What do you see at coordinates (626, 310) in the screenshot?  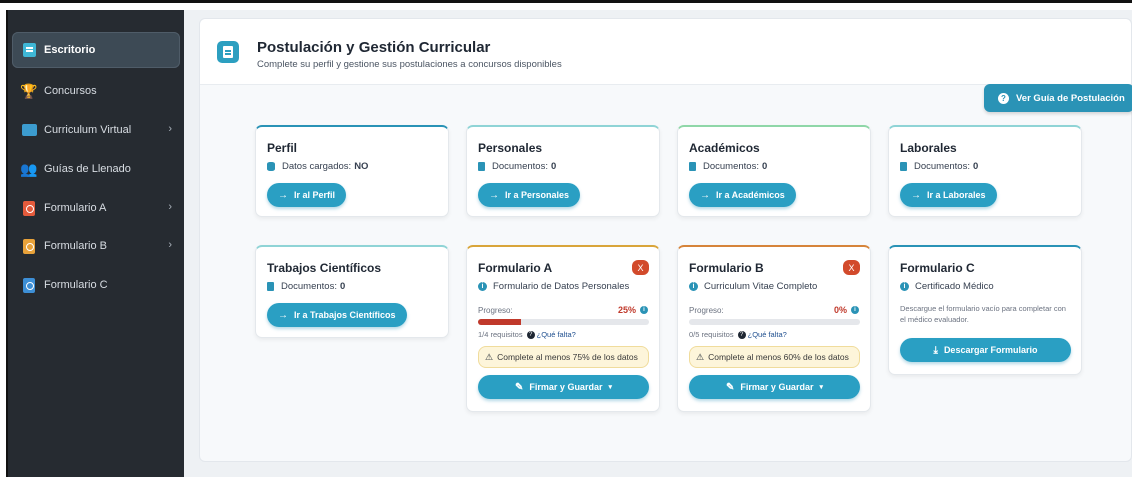 I see `progress-text: 25%` at bounding box center [626, 310].